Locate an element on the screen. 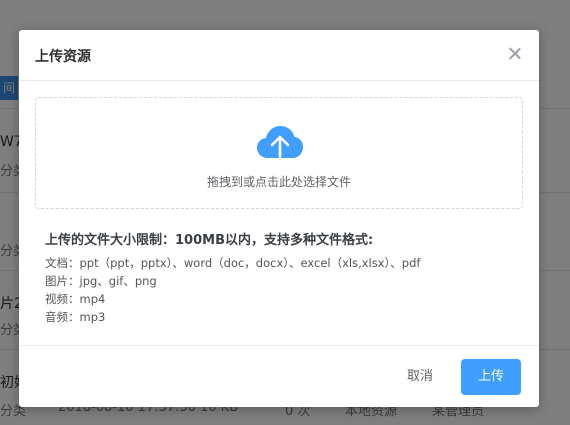 This screenshot has width=570, height=425. dialog-title: 上传资源 is located at coordinates (63, 57).